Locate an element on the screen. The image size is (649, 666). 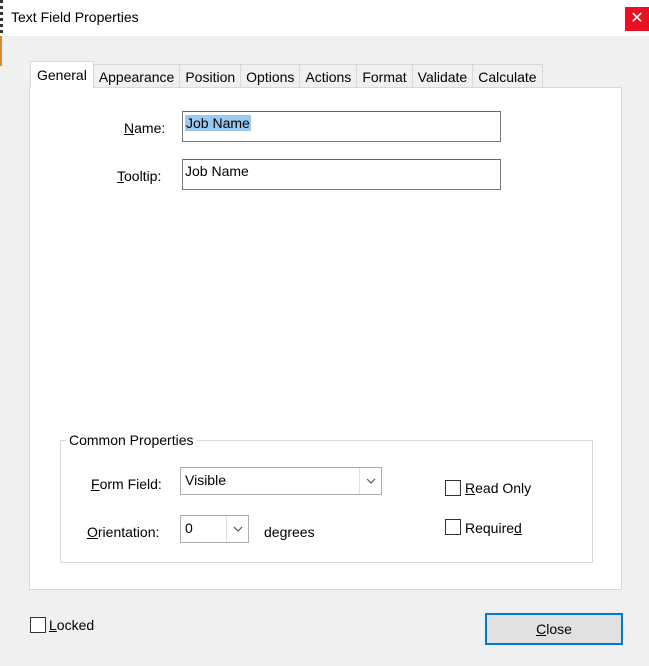
locked-checkbox is located at coordinates (38, 625).